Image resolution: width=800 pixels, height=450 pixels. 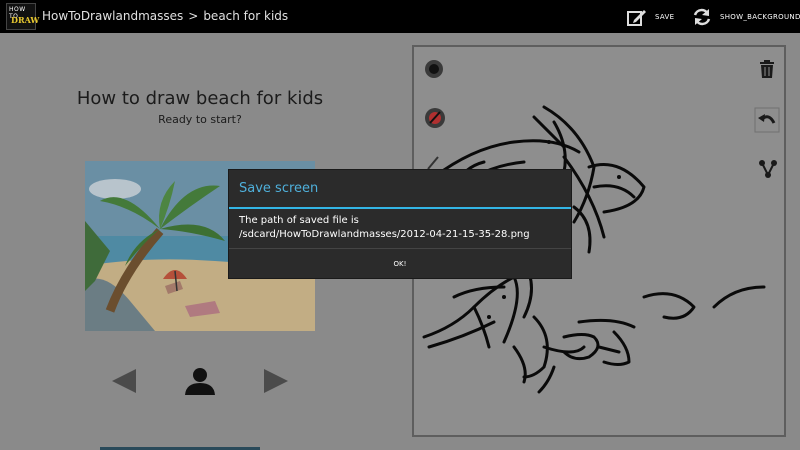 I want to click on breadcrumb: HowToDrawlandmasses > beach for kids, so click(x=165, y=16).